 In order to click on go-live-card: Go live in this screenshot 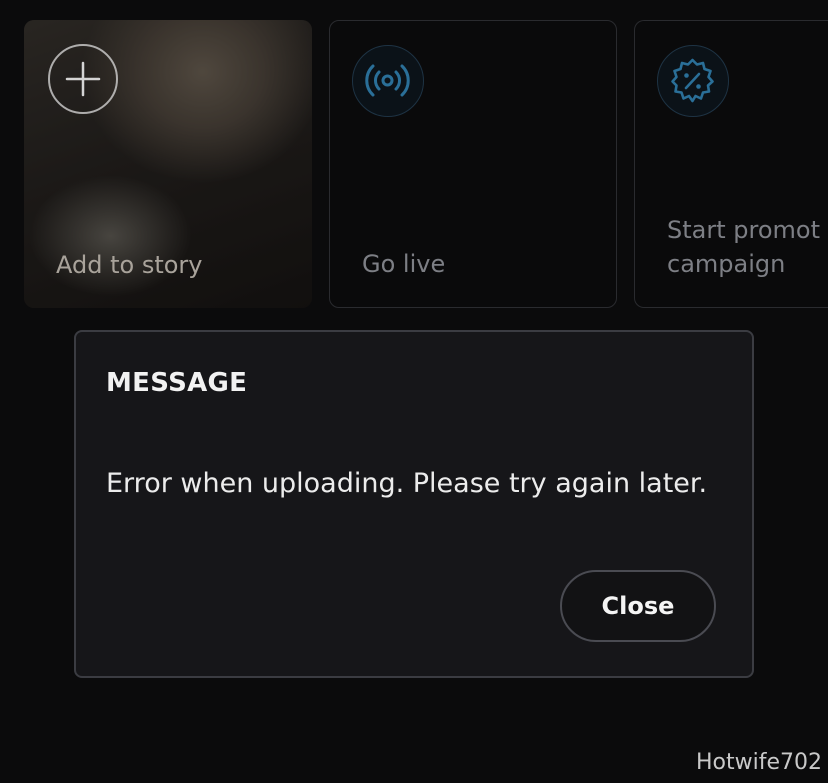, I will do `click(473, 164)`.